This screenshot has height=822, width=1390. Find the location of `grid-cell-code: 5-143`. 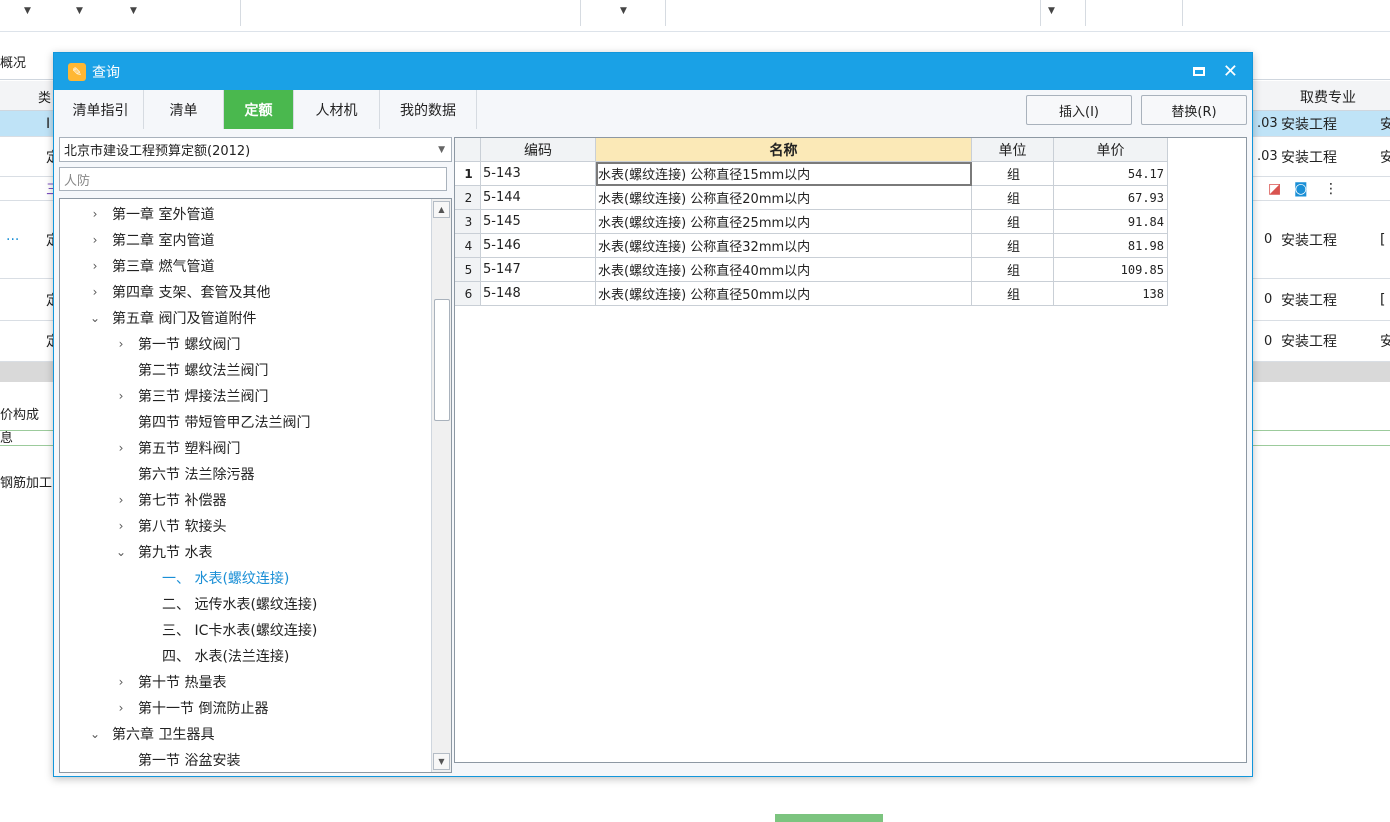

grid-cell-code: 5-143 is located at coordinates (538, 174).